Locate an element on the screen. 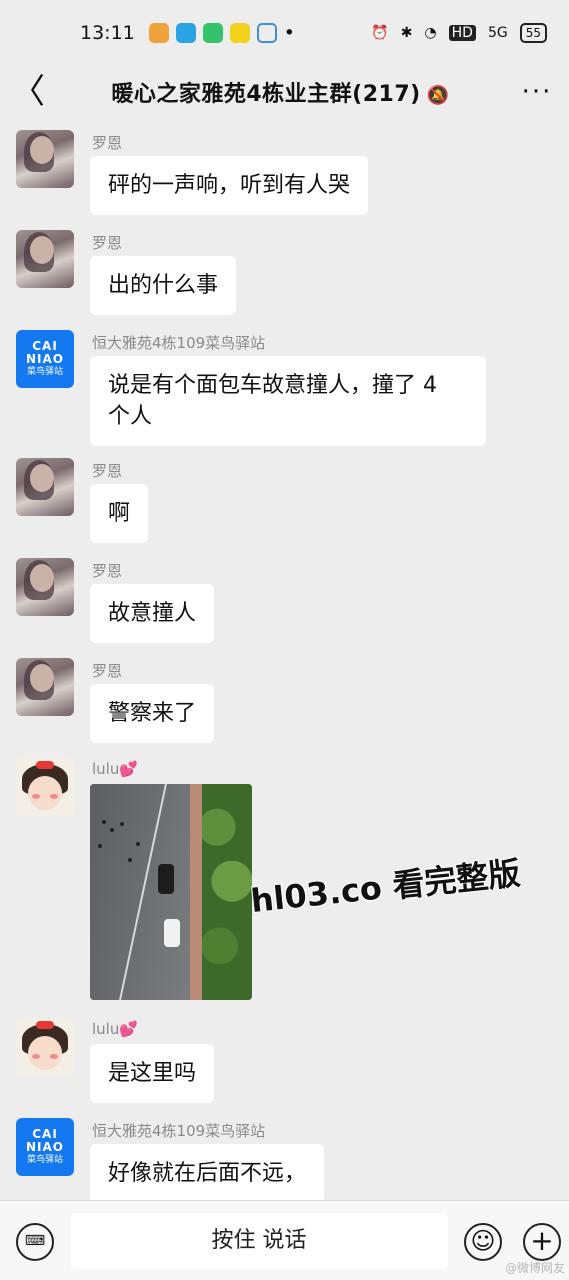 The image size is (569, 1280). message-bubble: 啊 is located at coordinates (119, 513).